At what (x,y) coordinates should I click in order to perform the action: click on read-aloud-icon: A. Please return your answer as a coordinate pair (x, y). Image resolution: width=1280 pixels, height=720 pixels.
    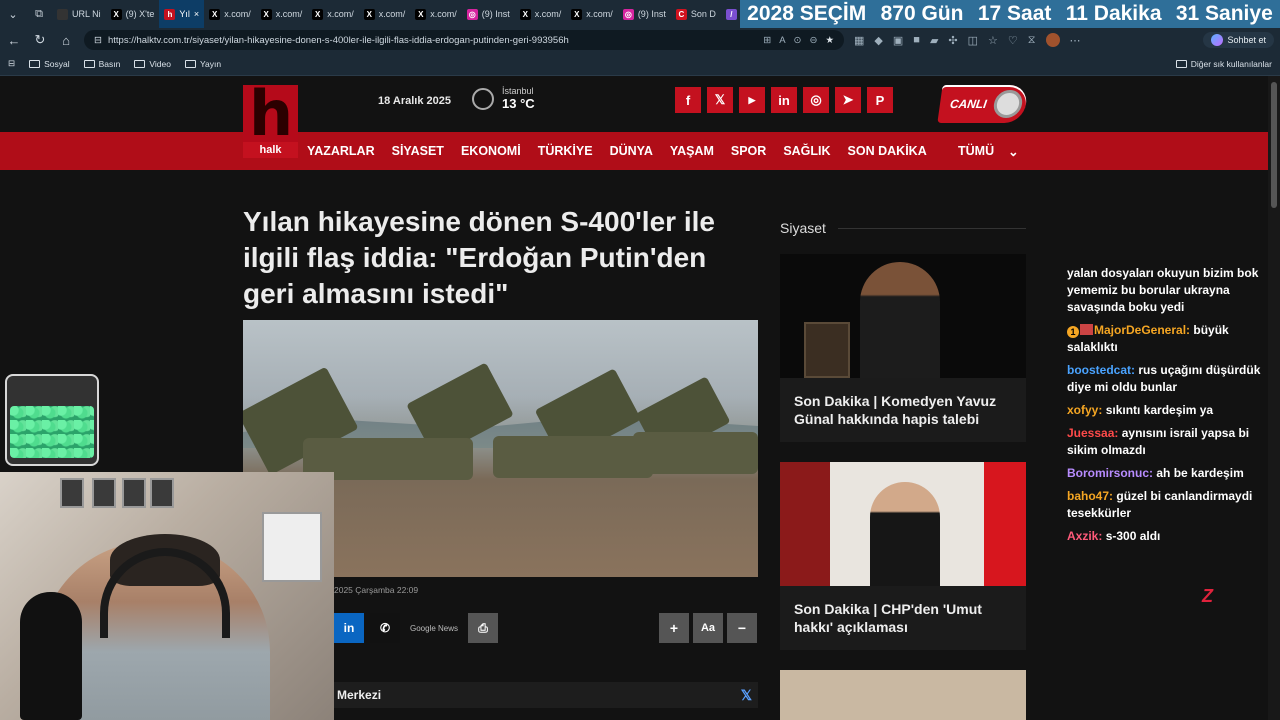
    Looking at the image, I should click on (782, 40).